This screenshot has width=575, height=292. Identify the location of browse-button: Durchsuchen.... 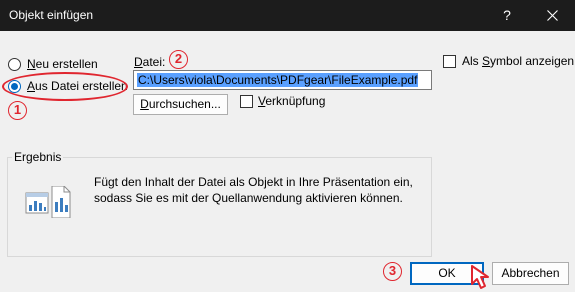
(180, 104).